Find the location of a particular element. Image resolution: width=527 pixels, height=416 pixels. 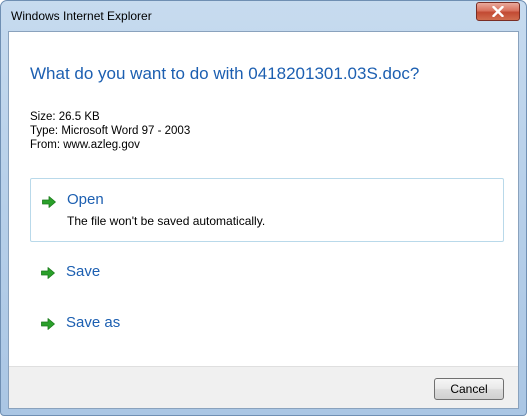

file-type: Type: Microsoft Word 97 - 2003 is located at coordinates (110, 131).